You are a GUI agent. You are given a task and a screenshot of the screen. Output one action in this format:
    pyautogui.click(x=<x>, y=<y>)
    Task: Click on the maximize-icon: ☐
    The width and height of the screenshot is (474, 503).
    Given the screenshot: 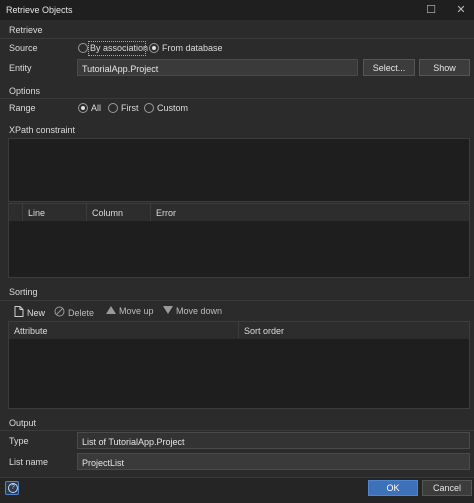 What is the action you would take?
    pyautogui.click(x=431, y=10)
    